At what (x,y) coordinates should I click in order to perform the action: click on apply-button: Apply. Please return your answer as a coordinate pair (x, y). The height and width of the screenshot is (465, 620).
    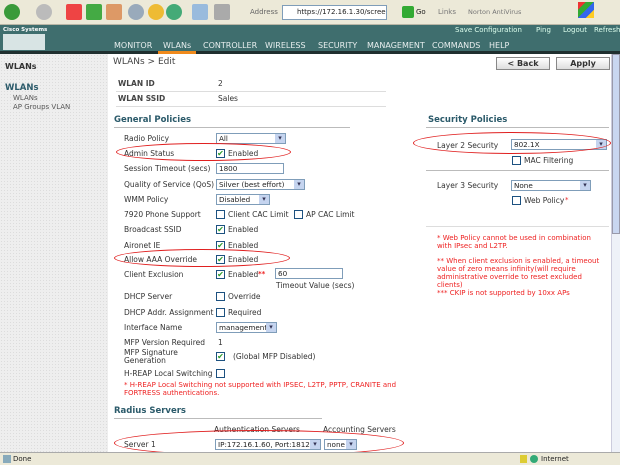
    Looking at the image, I should click on (583, 63).